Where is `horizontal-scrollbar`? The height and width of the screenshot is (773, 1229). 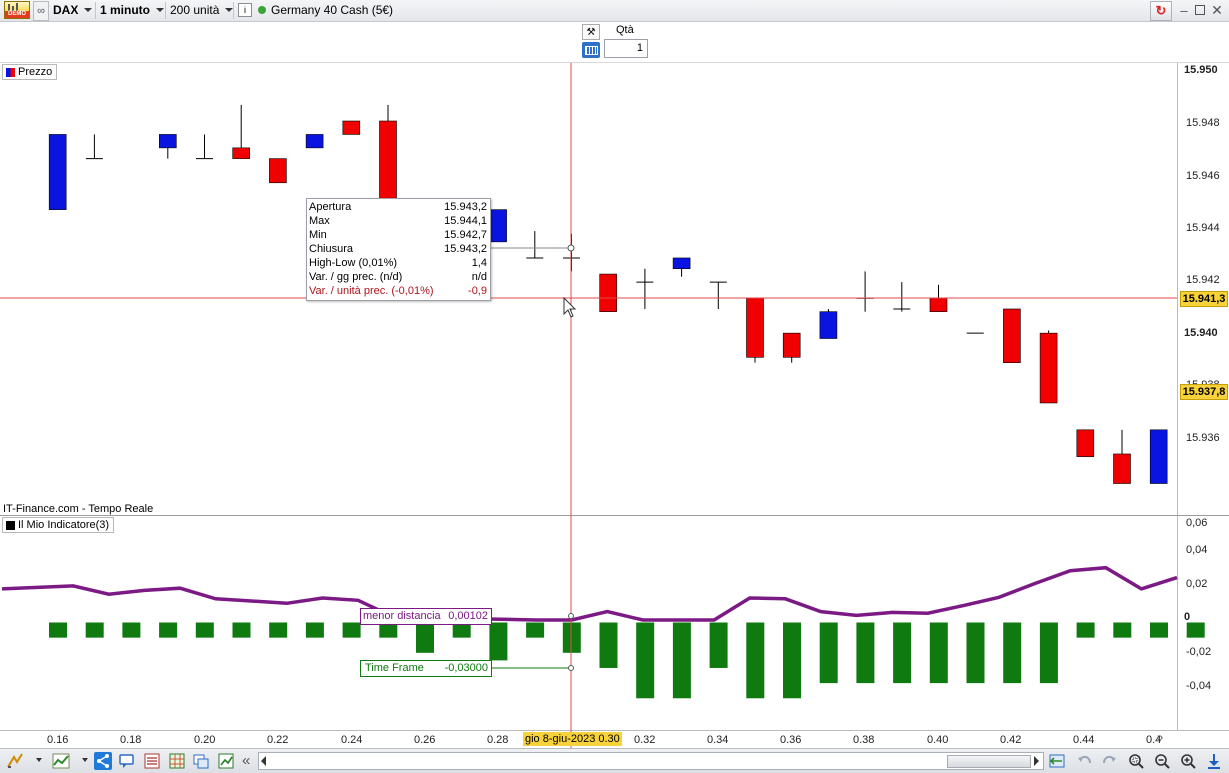 horizontal-scrollbar is located at coordinates (651, 761).